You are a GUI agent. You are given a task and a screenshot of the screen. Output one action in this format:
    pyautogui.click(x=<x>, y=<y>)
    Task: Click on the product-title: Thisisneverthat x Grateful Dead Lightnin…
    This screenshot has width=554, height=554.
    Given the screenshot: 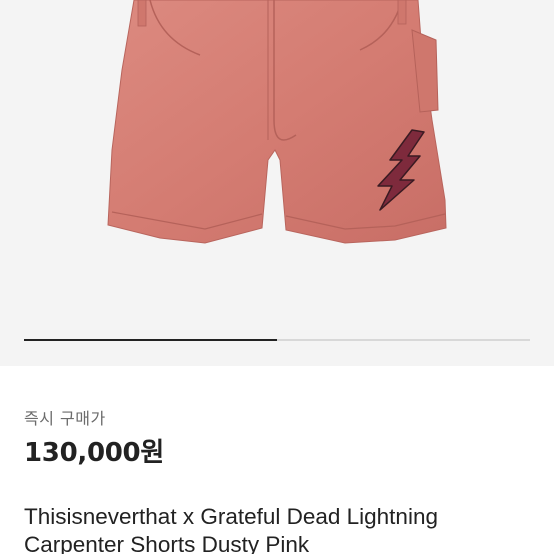 What is the action you would take?
    pyautogui.click(x=231, y=529)
    